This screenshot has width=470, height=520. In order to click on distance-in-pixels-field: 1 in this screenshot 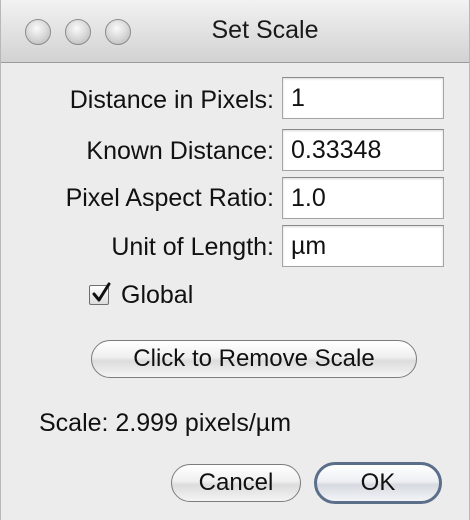, I will do `click(363, 98)`.